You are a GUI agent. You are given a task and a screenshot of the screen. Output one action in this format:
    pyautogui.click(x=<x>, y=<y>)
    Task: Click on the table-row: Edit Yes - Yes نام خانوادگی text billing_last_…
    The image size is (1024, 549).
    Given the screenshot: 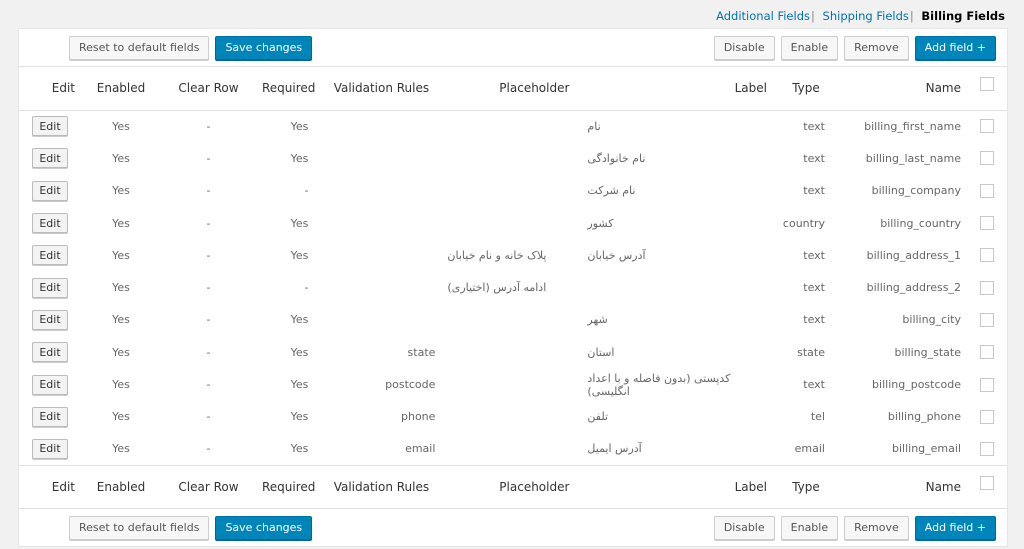 What is the action you would take?
    pyautogui.click(x=513, y=158)
    